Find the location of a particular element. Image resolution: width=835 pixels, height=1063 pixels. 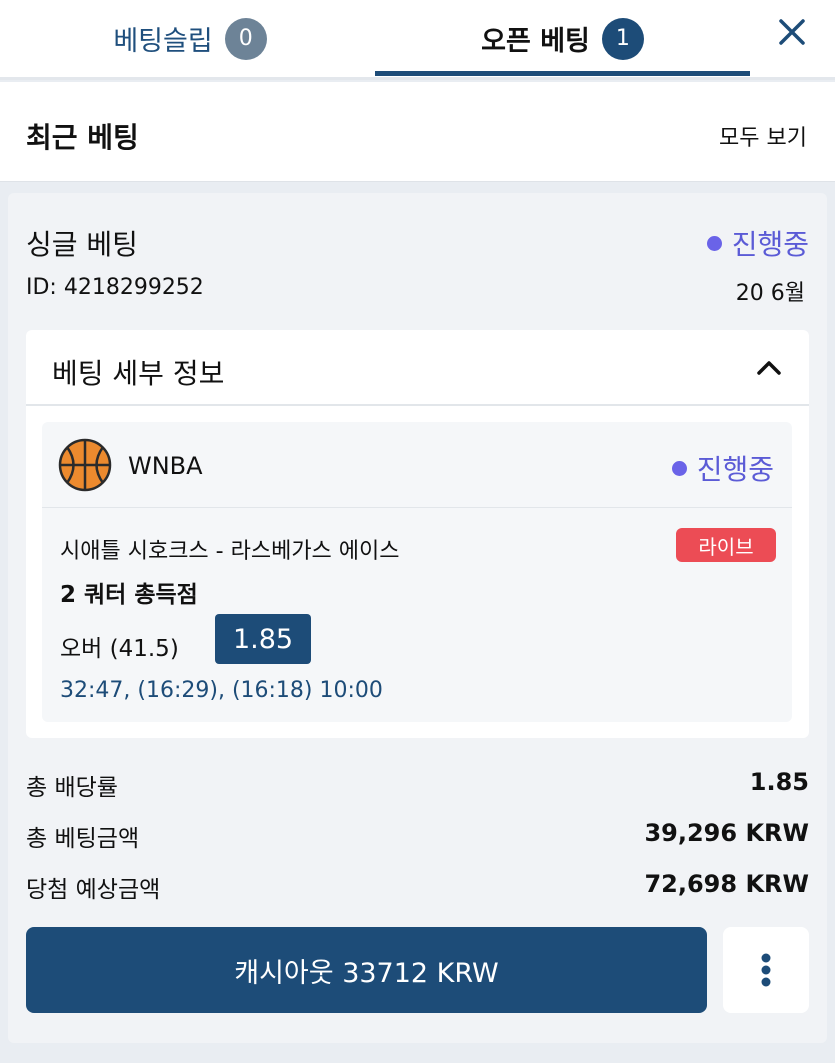

close-icon is located at coordinates (792, 32).